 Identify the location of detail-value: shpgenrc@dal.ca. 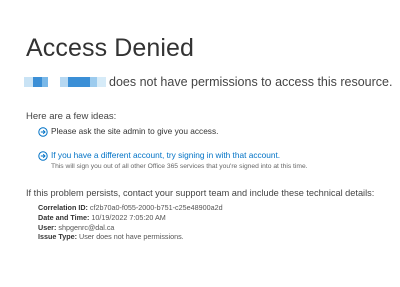
(86, 227).